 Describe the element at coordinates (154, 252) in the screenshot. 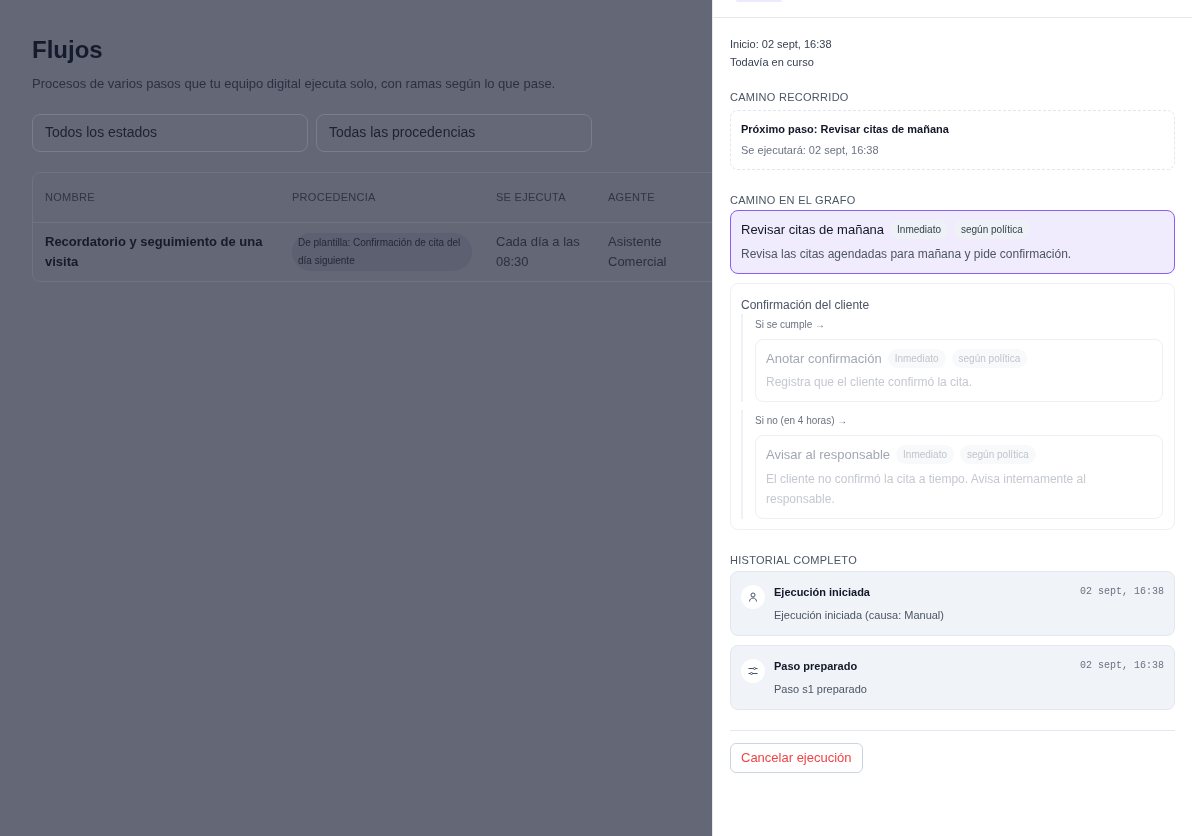

I see `table-cell-text: Recordatorio y seguimiento de una visita` at that location.